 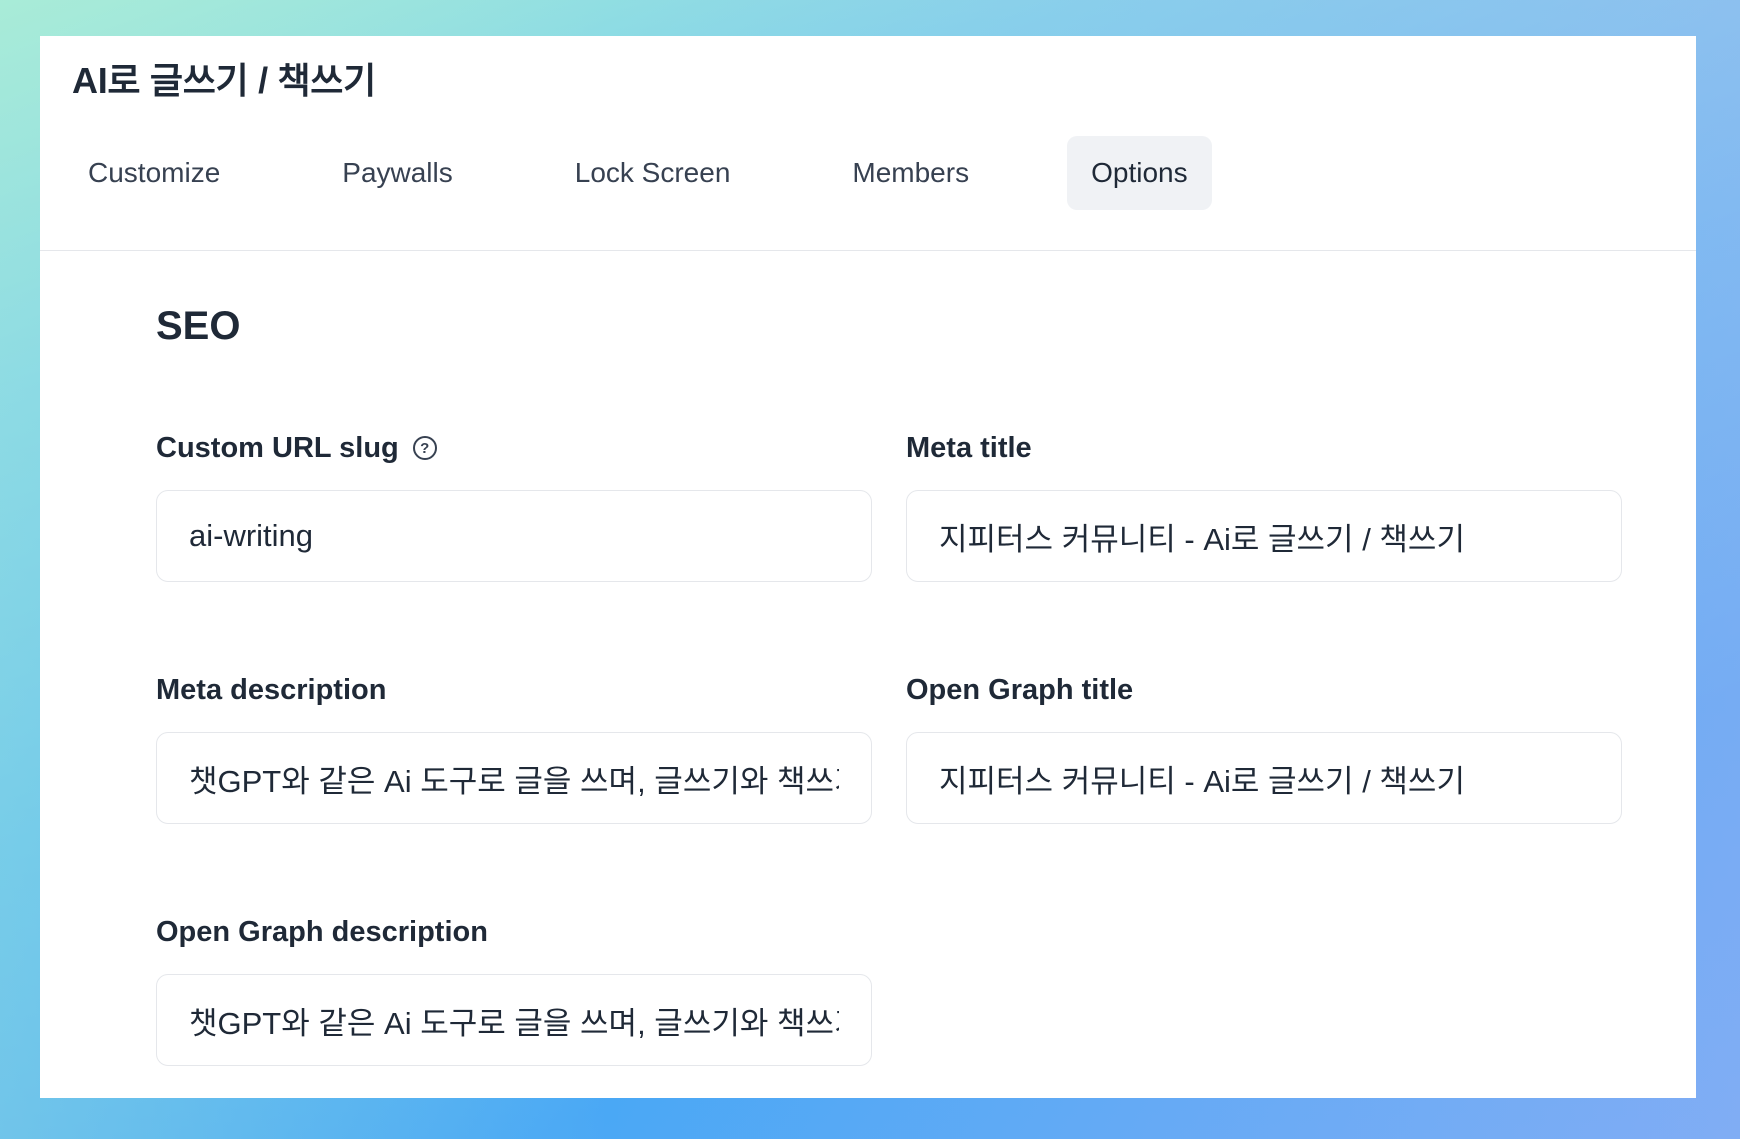 What do you see at coordinates (424, 448) in the screenshot?
I see `question-circle-icon: ?` at bounding box center [424, 448].